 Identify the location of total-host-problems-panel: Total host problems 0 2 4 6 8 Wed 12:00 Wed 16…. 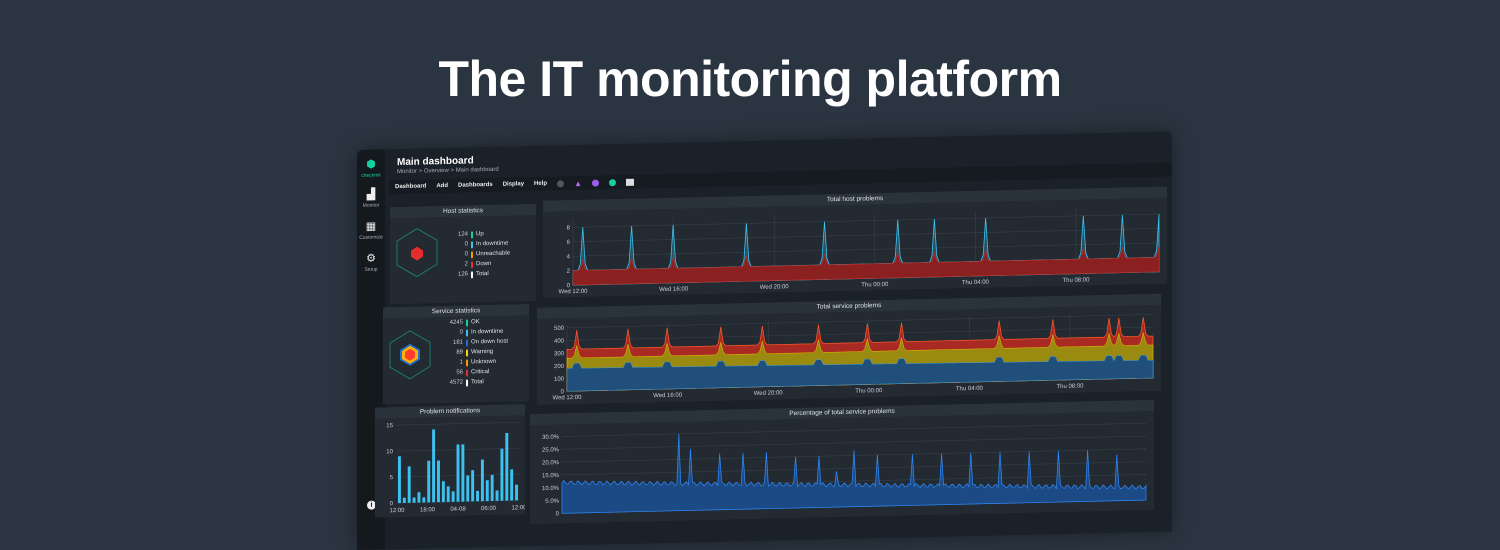
(855, 242).